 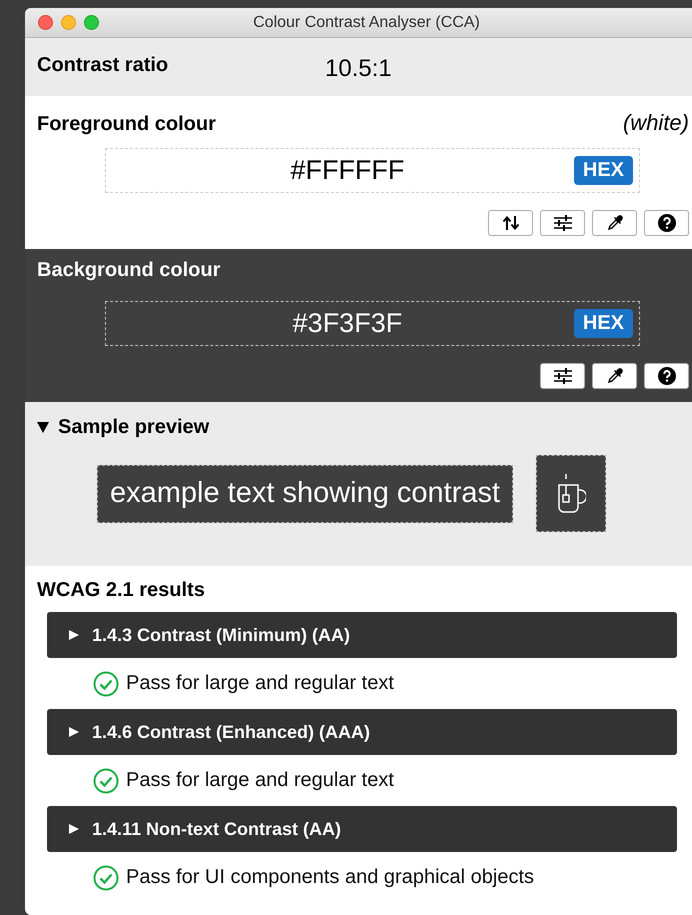 I want to click on sample-text: example text showing contrast, so click(x=305, y=493).